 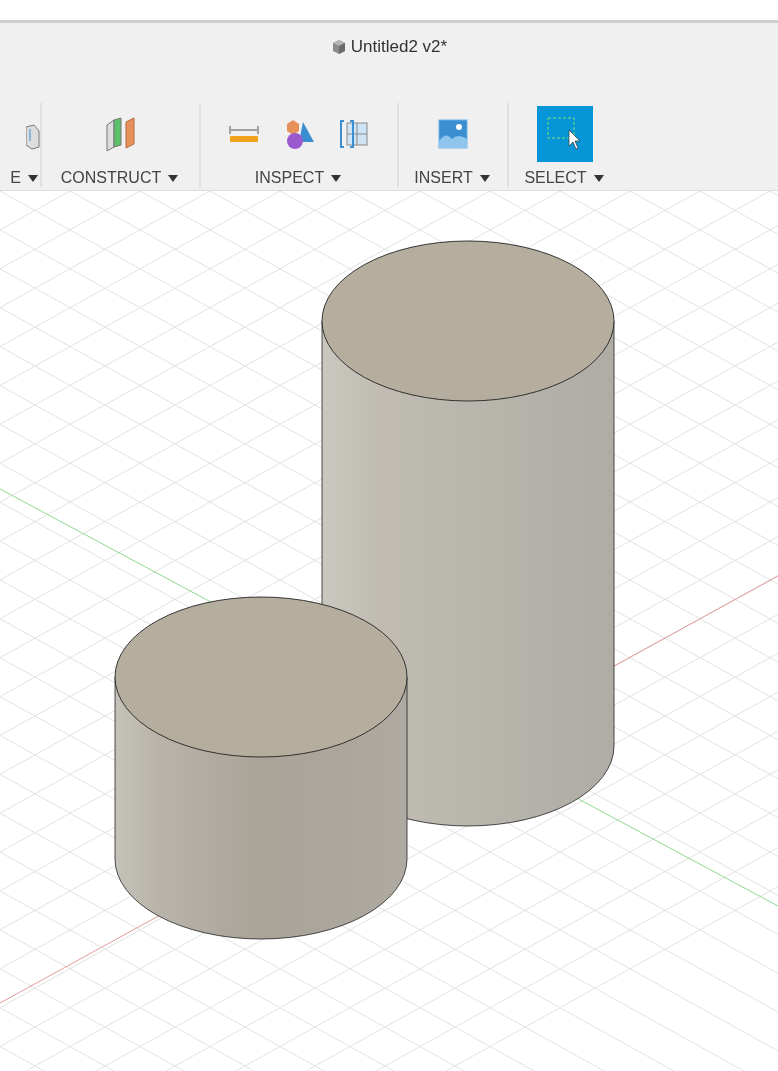 What do you see at coordinates (453, 133) in the screenshot?
I see `image-icon` at bounding box center [453, 133].